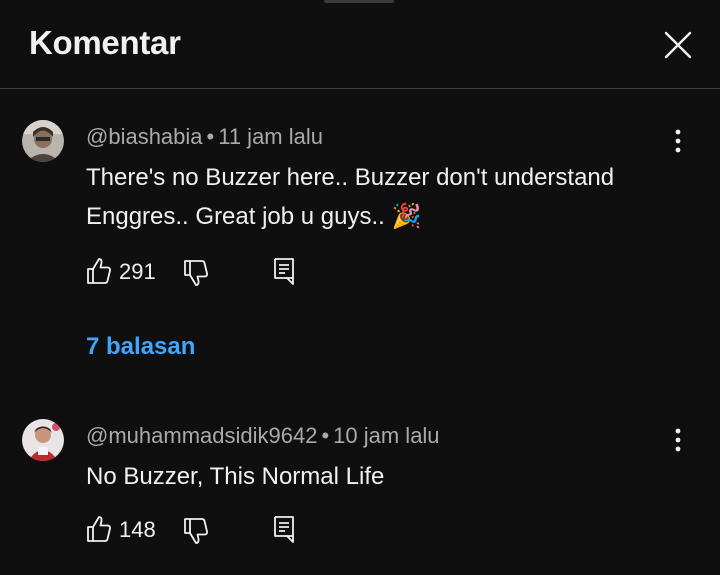 This screenshot has height=575, width=720. I want to click on comment-actions: 148, so click(206, 530).